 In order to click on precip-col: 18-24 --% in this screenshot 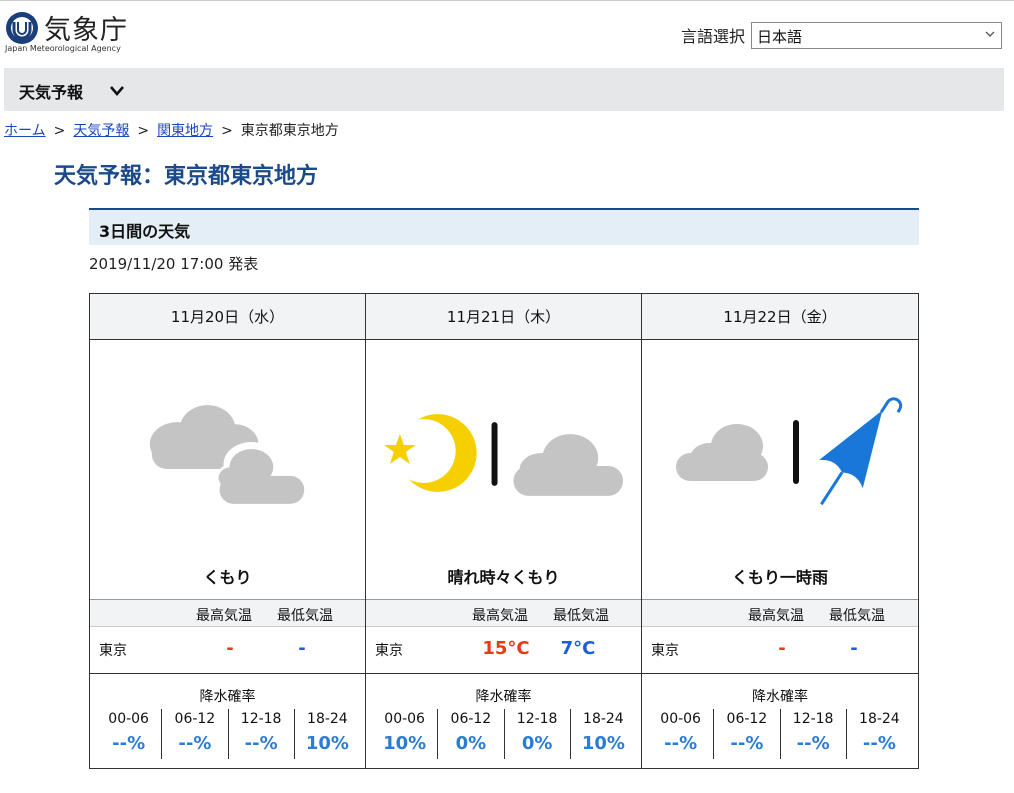, I will do `click(879, 734)`.